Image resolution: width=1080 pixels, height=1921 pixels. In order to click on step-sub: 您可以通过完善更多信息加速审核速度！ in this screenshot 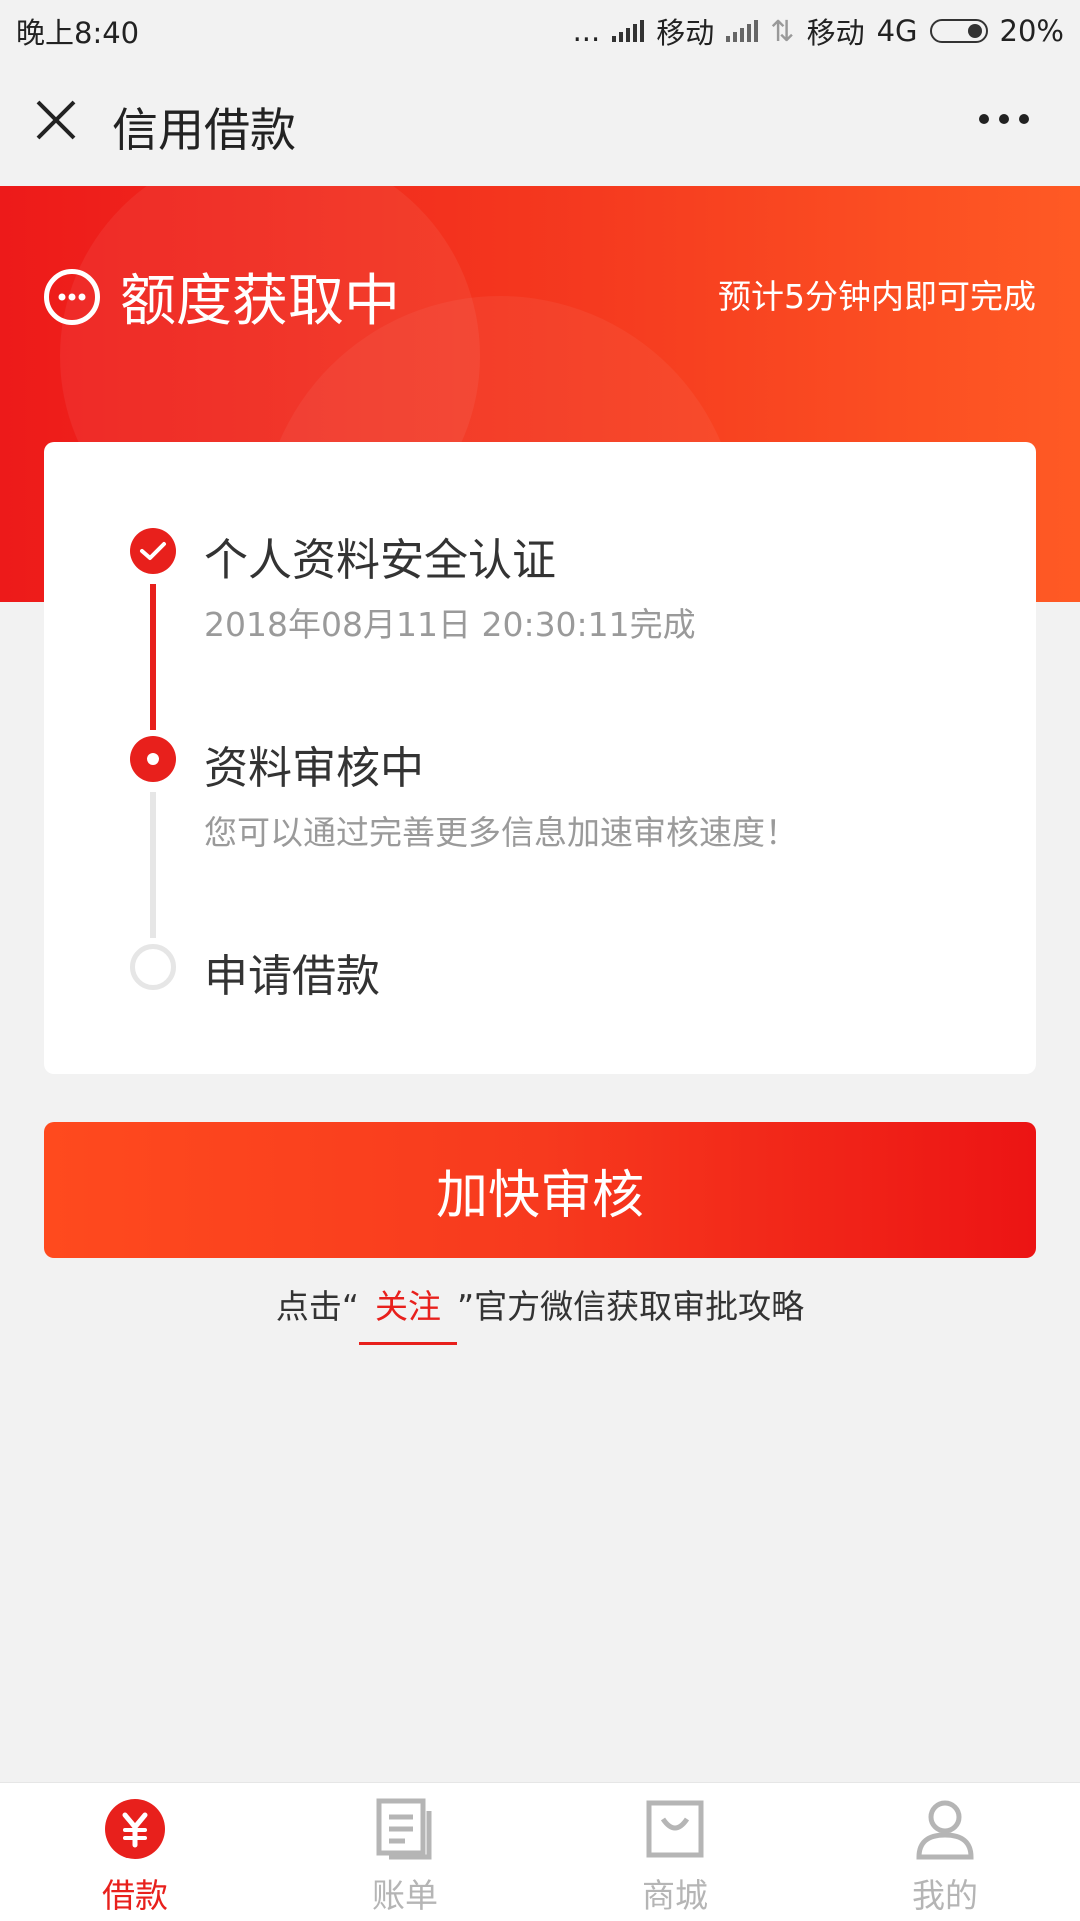, I will do `click(501, 832)`.